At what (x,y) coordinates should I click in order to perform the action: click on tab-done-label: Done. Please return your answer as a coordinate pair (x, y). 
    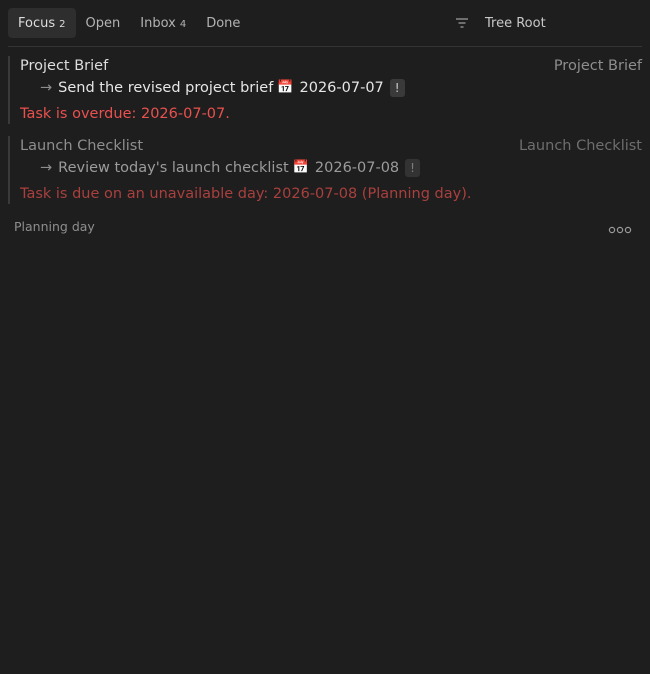
    Looking at the image, I should click on (223, 23).